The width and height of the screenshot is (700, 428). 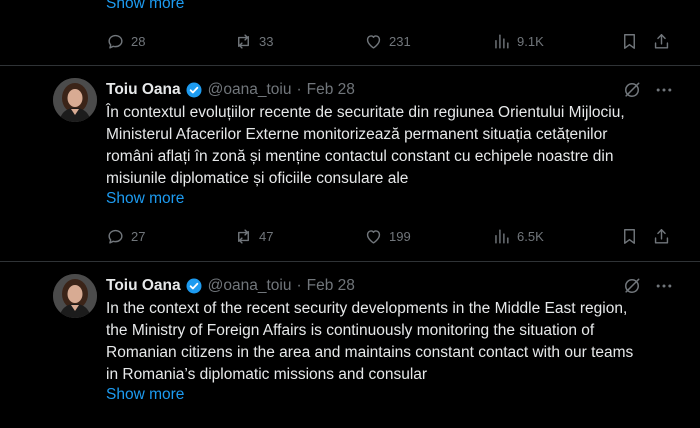 I want to click on views-button: 6.5K, so click(x=518, y=236).